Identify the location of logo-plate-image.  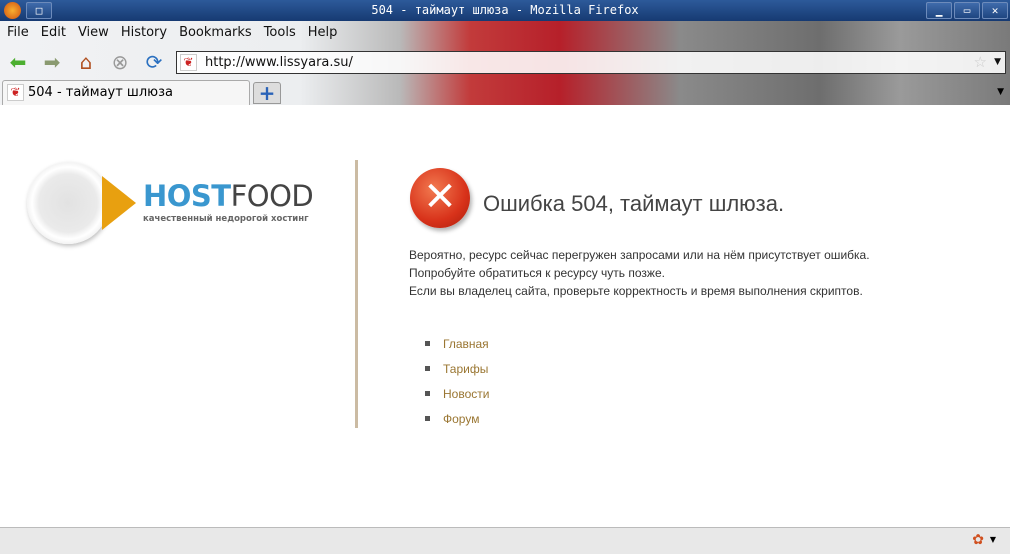
(68, 203).